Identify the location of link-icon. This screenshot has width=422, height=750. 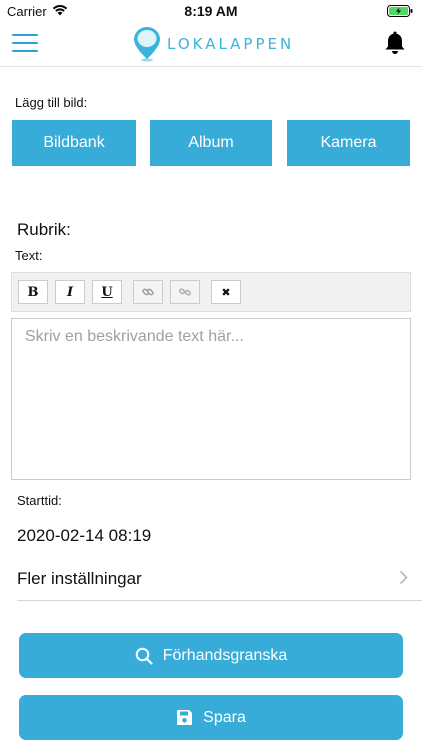
(148, 292).